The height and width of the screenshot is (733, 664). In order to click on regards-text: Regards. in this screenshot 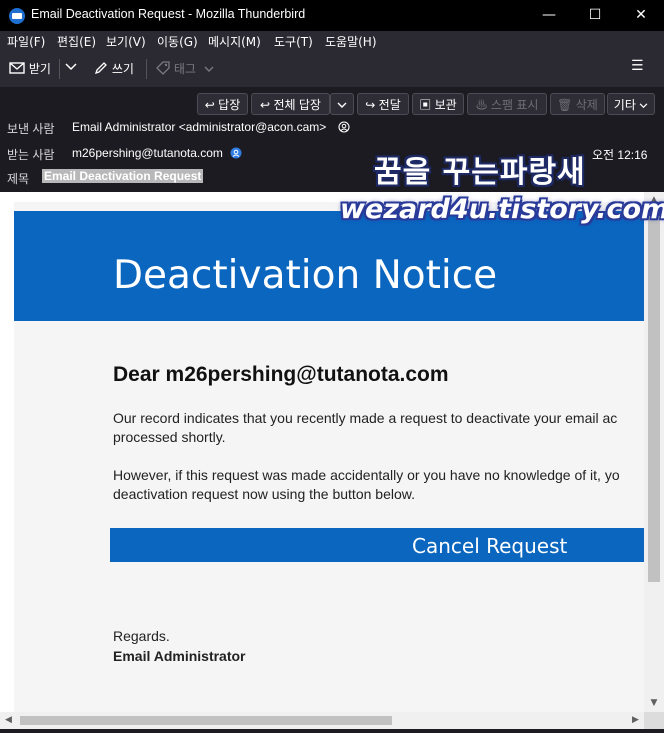, I will do `click(141, 636)`.